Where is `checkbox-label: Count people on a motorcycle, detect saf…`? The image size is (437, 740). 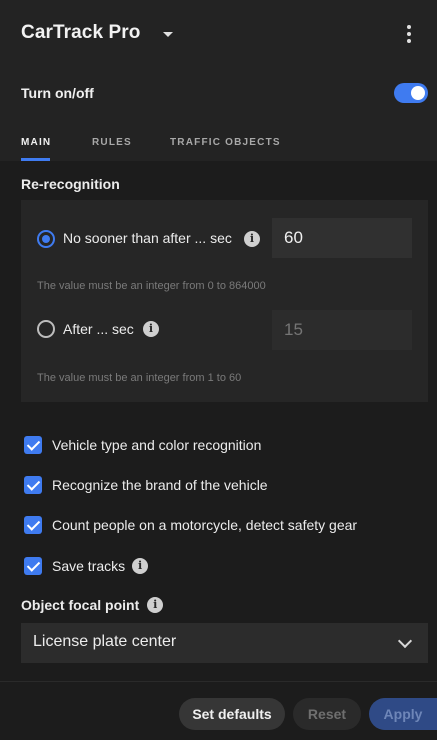
checkbox-label: Count people on a motorcycle, detect saf… is located at coordinates (205, 525).